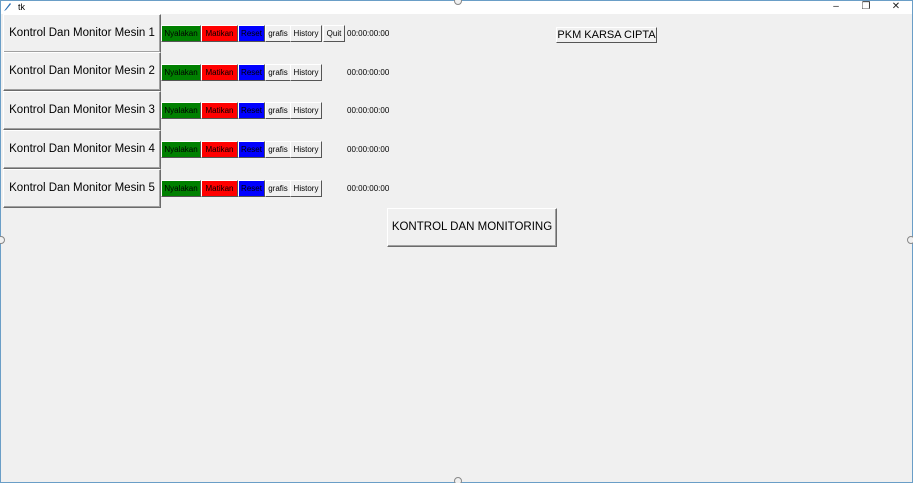 The width and height of the screenshot is (913, 483). Describe the element at coordinates (278, 188) in the screenshot. I see `machine-5-grafis-button: grafis` at that location.